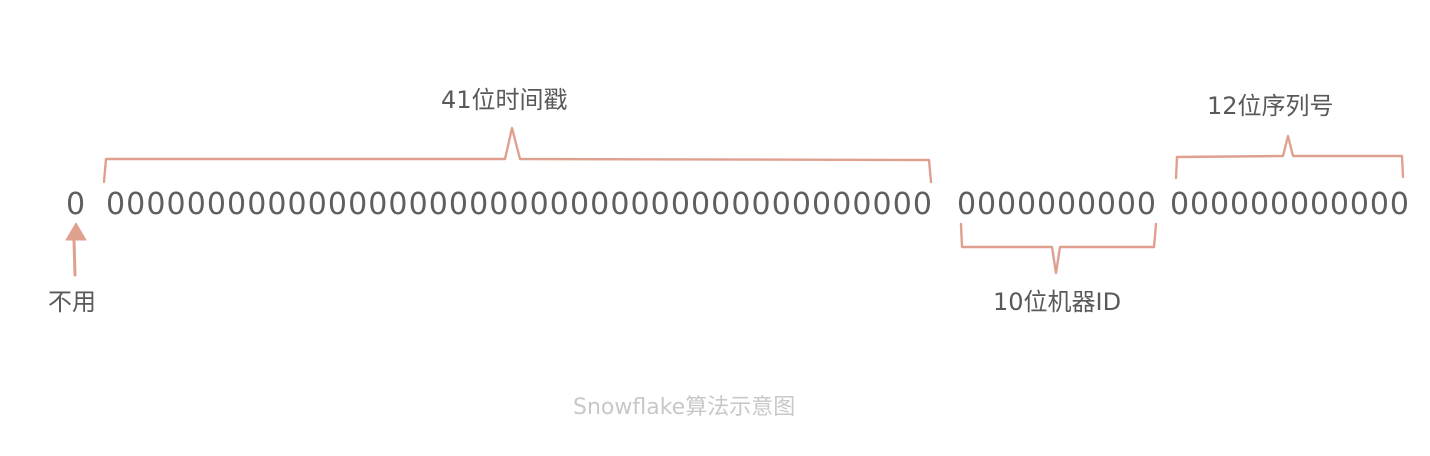  What do you see at coordinates (76, 249) in the screenshot?
I see `up-arrow-icon` at bounding box center [76, 249].